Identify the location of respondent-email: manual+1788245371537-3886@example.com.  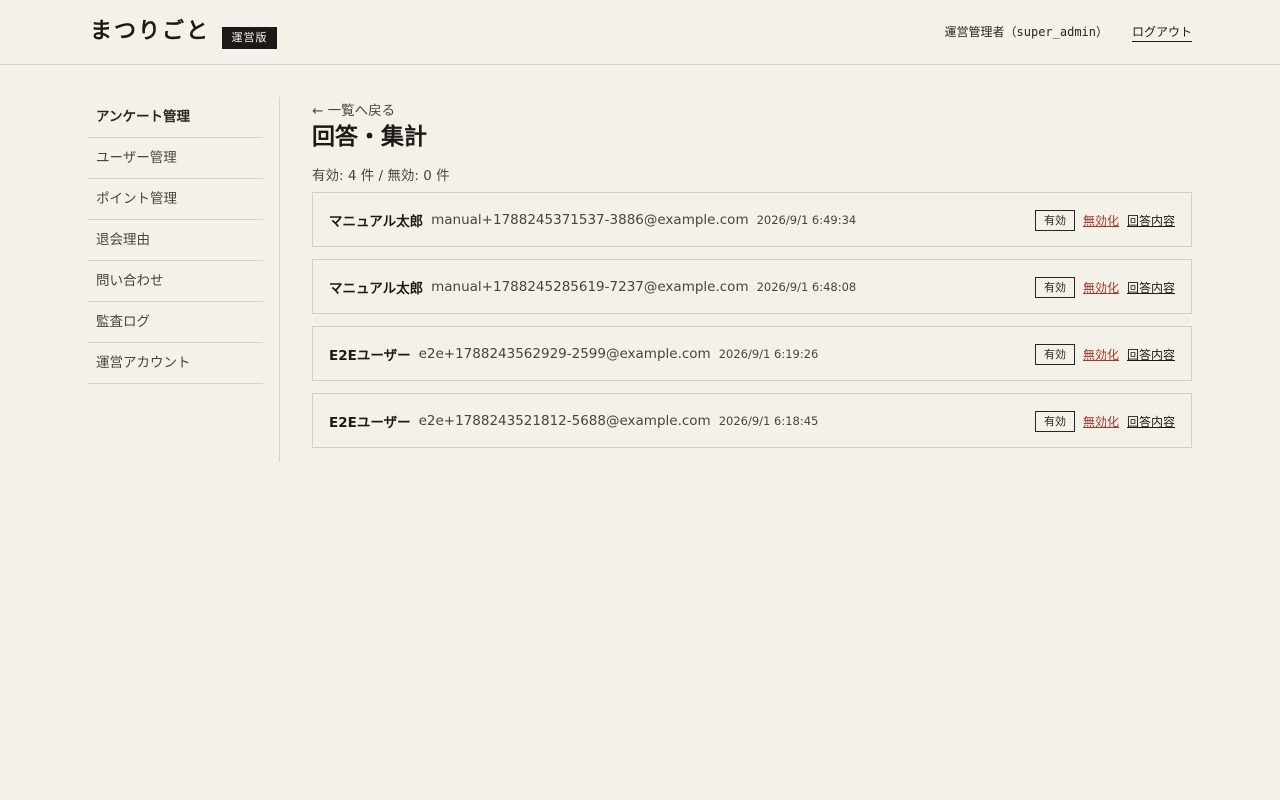
(590, 219).